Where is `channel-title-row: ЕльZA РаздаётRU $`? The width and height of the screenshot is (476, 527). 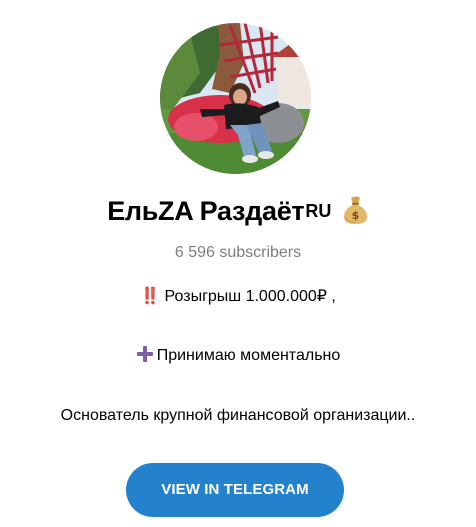
channel-title-row: ЕльZA РаздаётRU $ is located at coordinates (238, 211).